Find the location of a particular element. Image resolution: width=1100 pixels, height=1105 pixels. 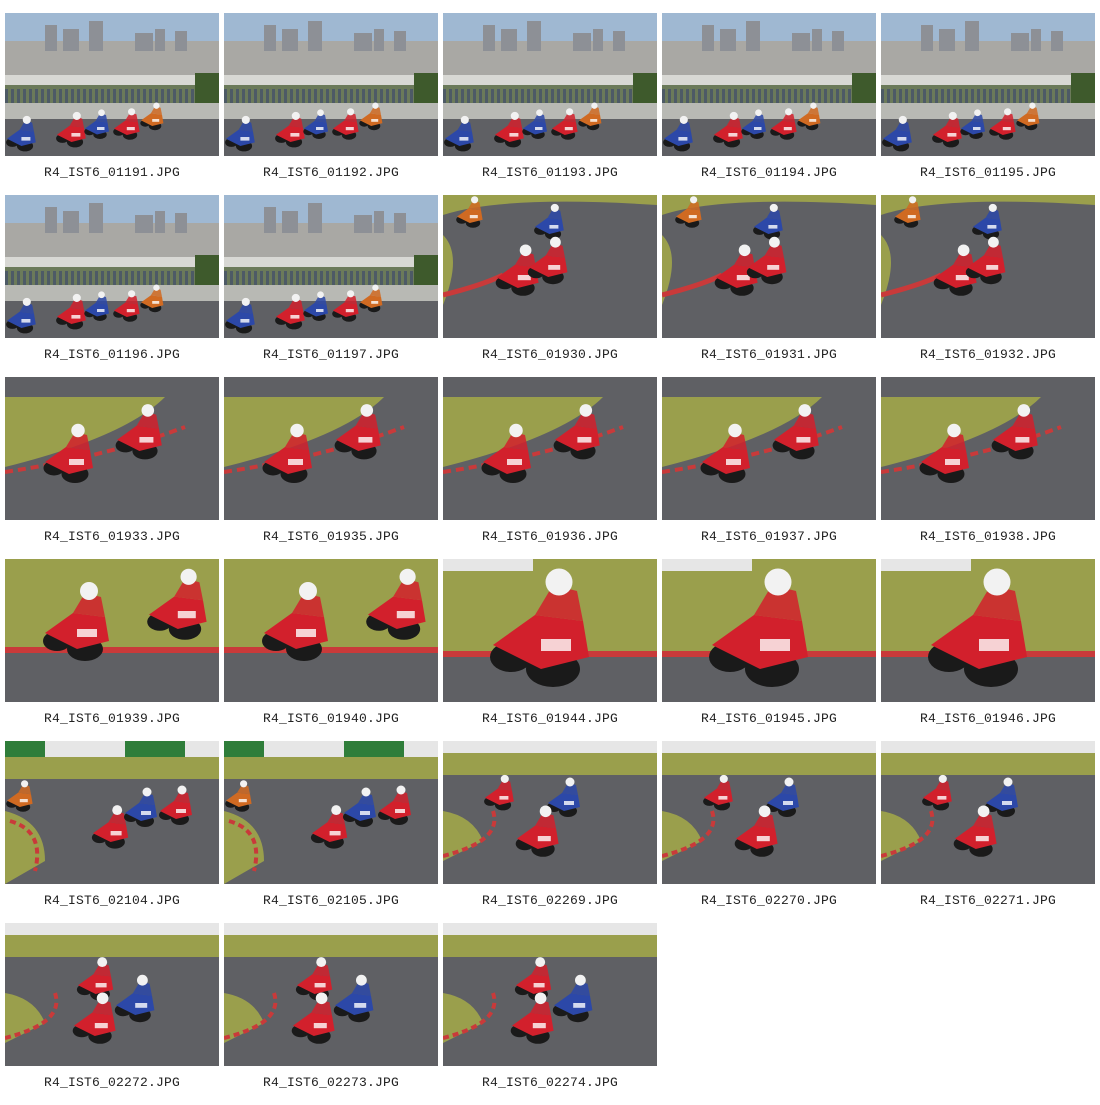

filename-label: R4_IST6_01192.JPG is located at coordinates (331, 172).